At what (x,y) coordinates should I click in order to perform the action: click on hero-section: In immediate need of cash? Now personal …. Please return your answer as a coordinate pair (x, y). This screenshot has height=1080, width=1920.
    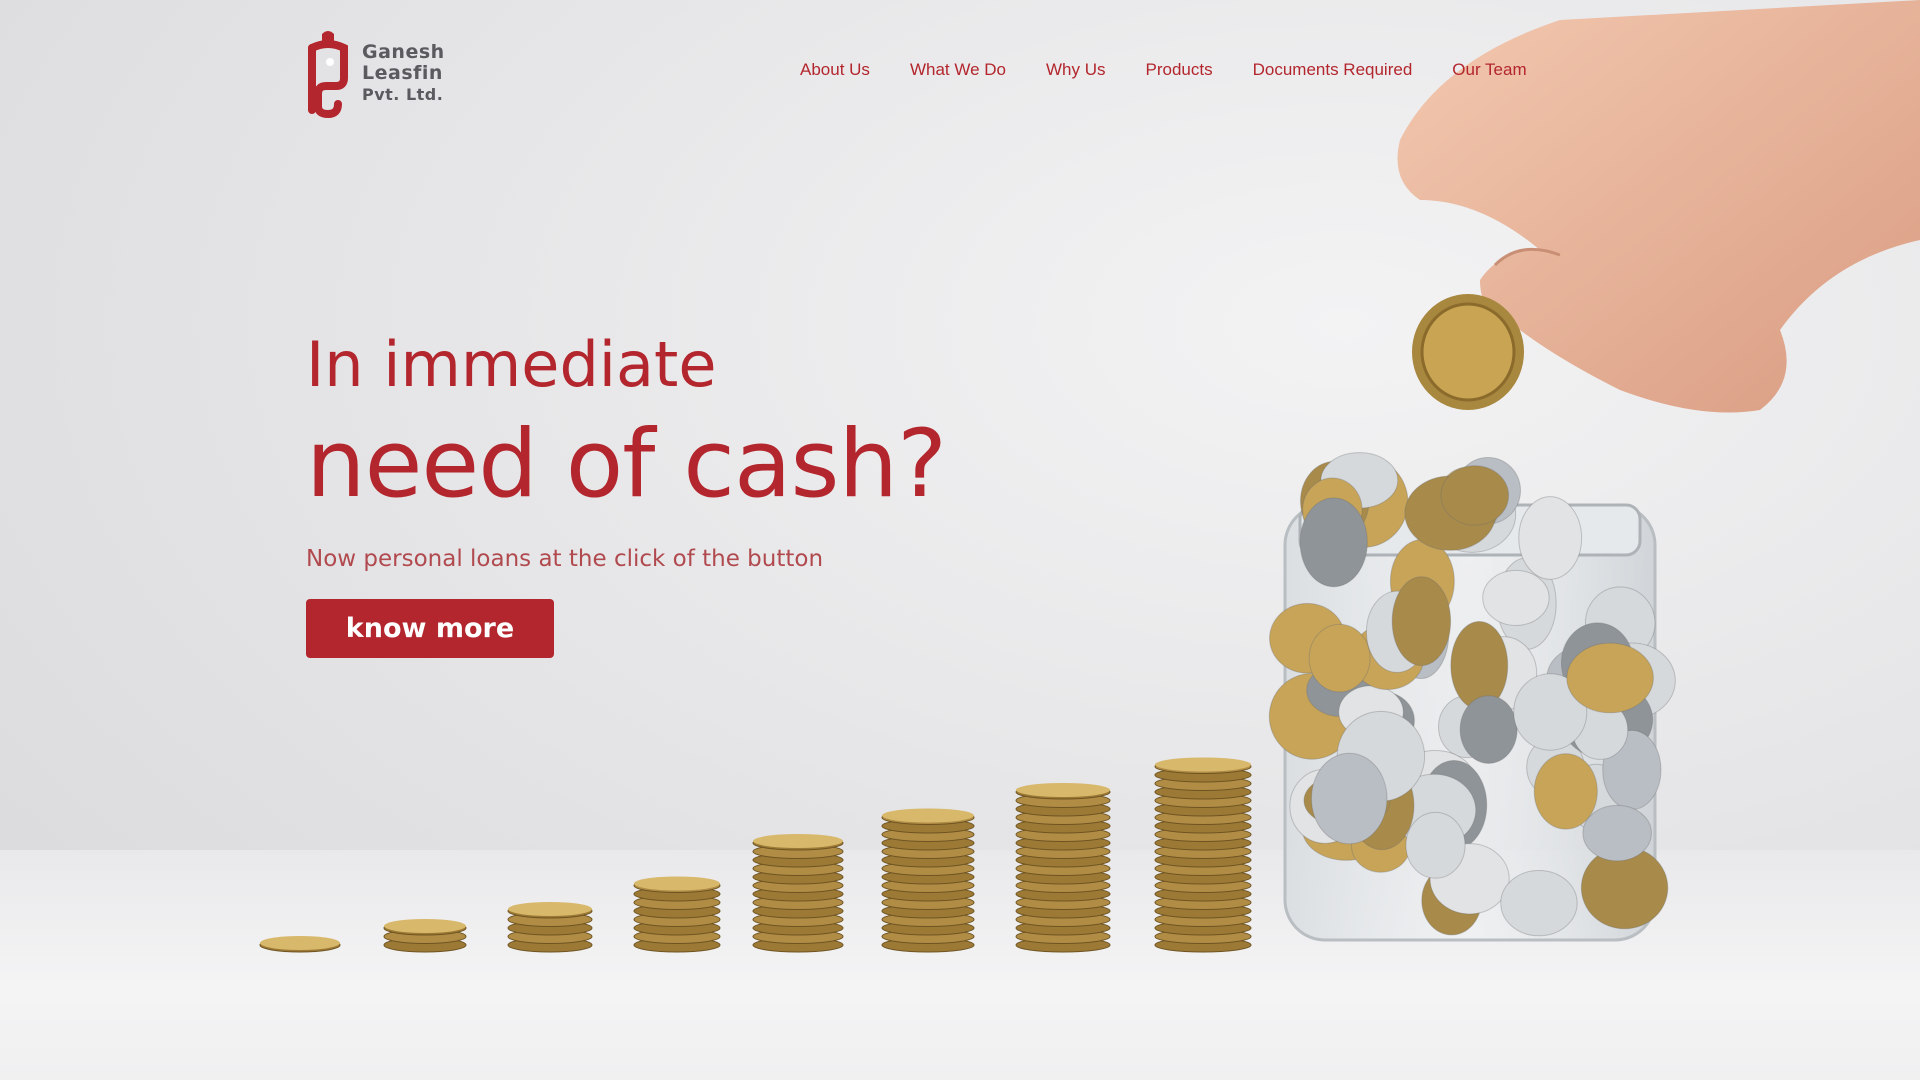
    Looking at the image, I should click on (626, 446).